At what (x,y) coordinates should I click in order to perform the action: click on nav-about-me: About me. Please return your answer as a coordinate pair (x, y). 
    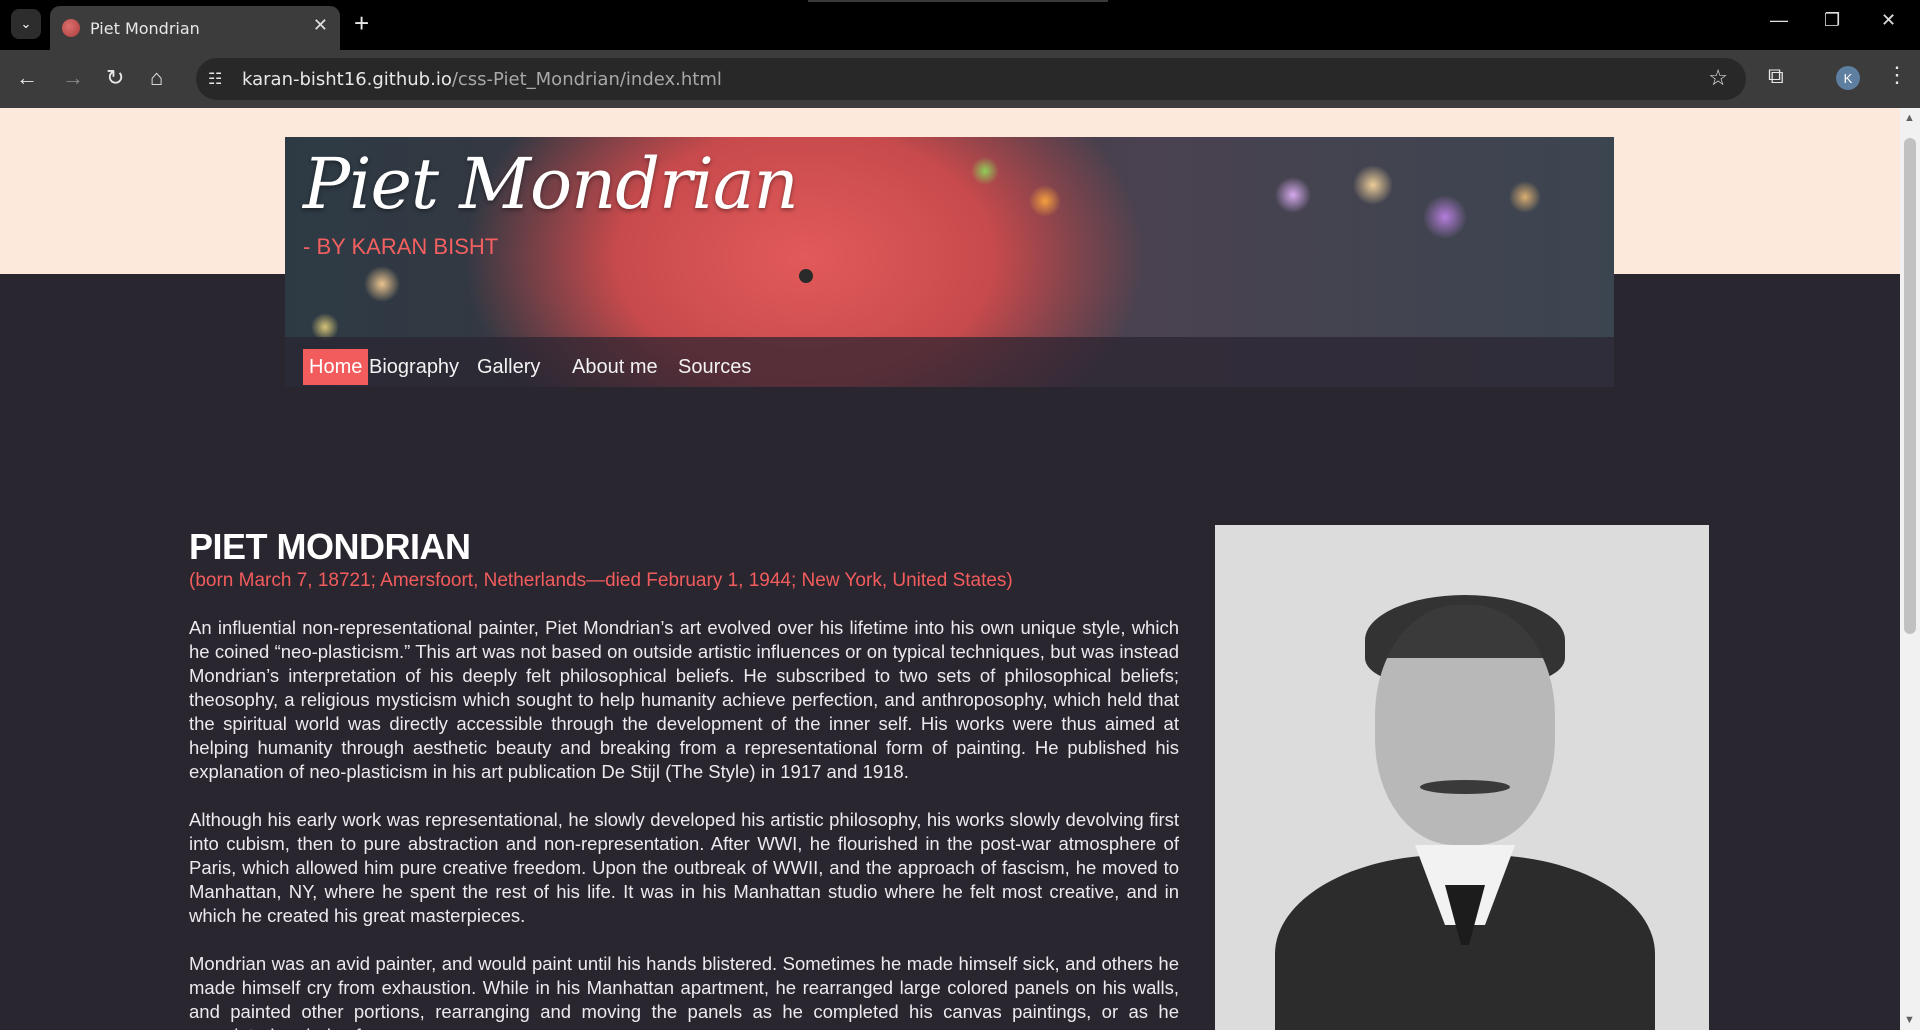
    Looking at the image, I should click on (615, 367).